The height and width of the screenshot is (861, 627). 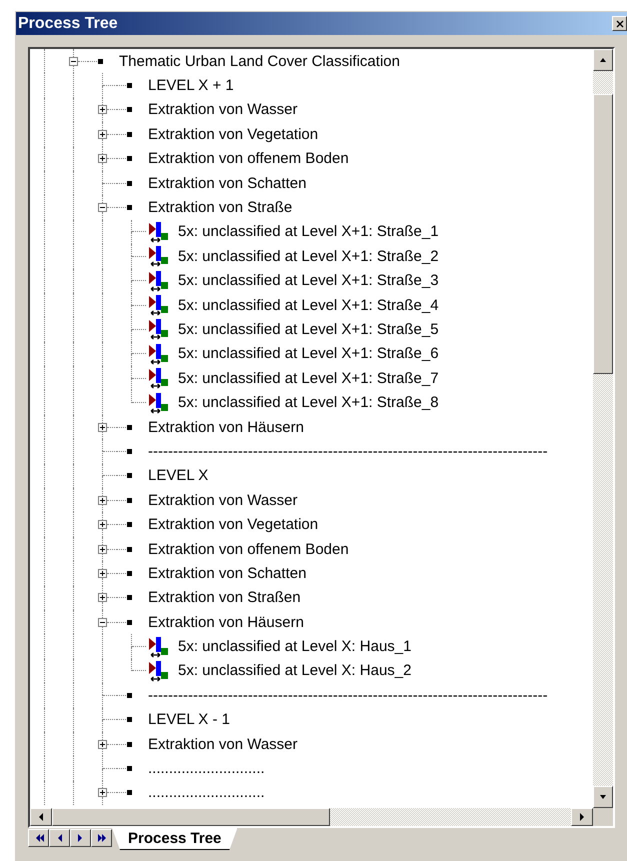 I want to click on vertical-scrollbar, so click(x=603, y=428).